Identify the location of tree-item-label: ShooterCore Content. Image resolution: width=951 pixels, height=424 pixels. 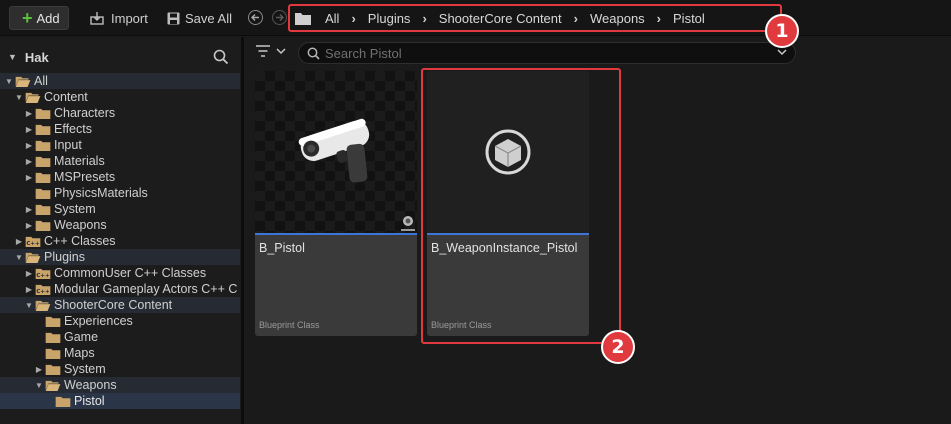
(113, 305).